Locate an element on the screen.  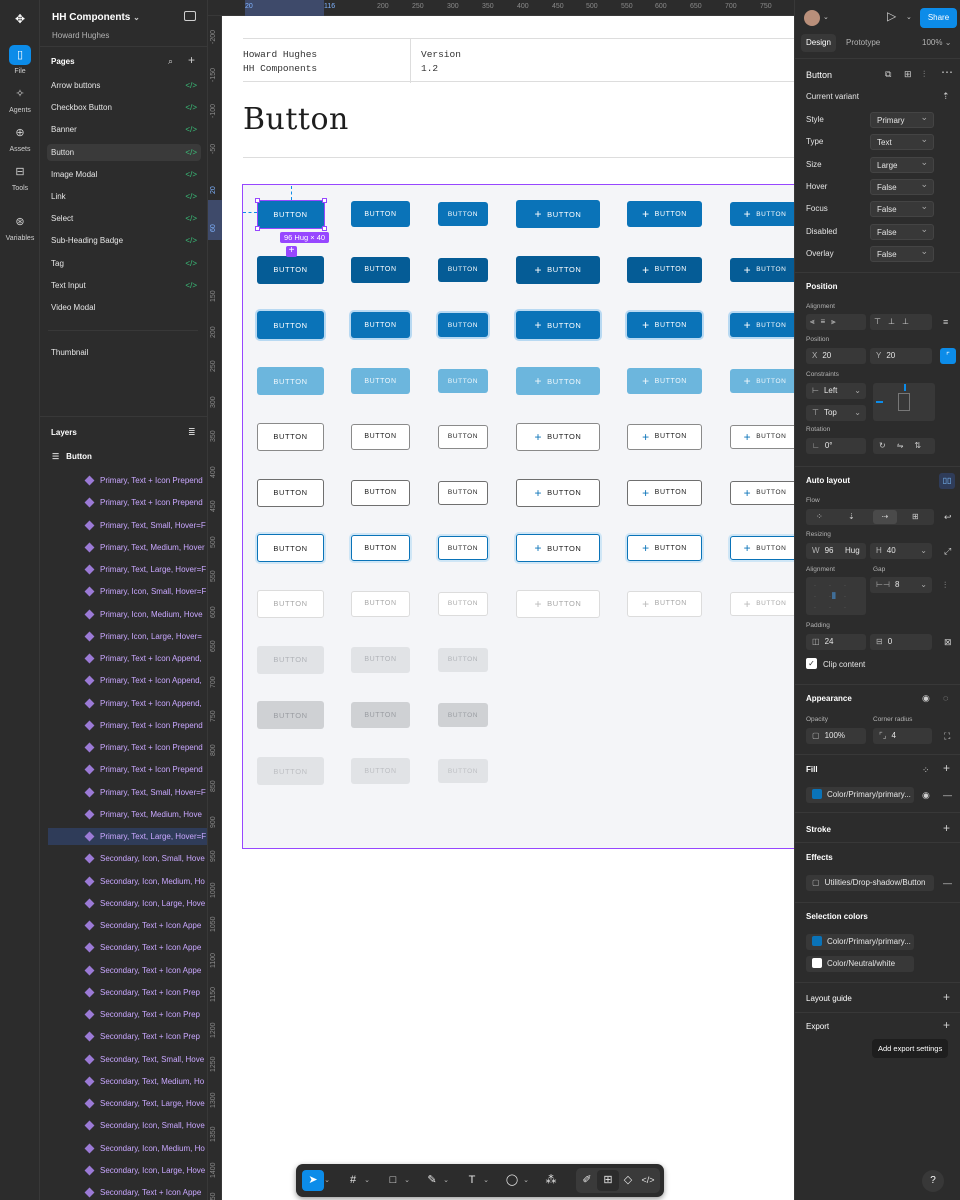
page-item: Checkbox Button </> is located at coordinates (124, 107).